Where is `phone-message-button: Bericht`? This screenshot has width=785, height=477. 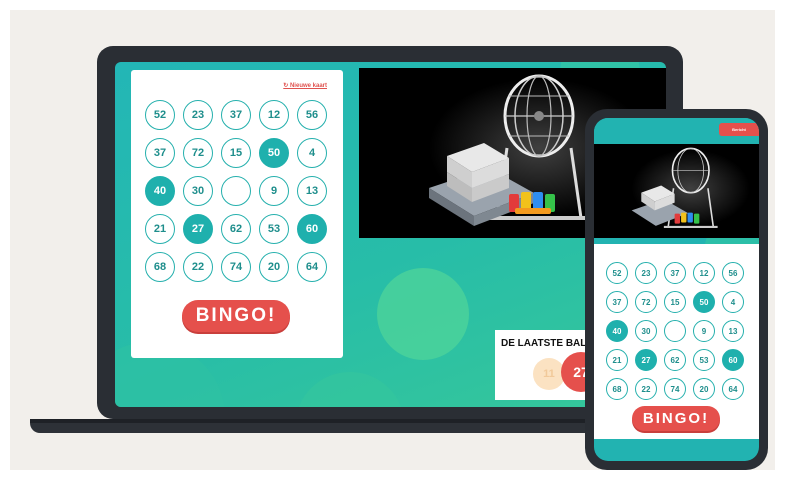 phone-message-button: Bericht is located at coordinates (739, 129).